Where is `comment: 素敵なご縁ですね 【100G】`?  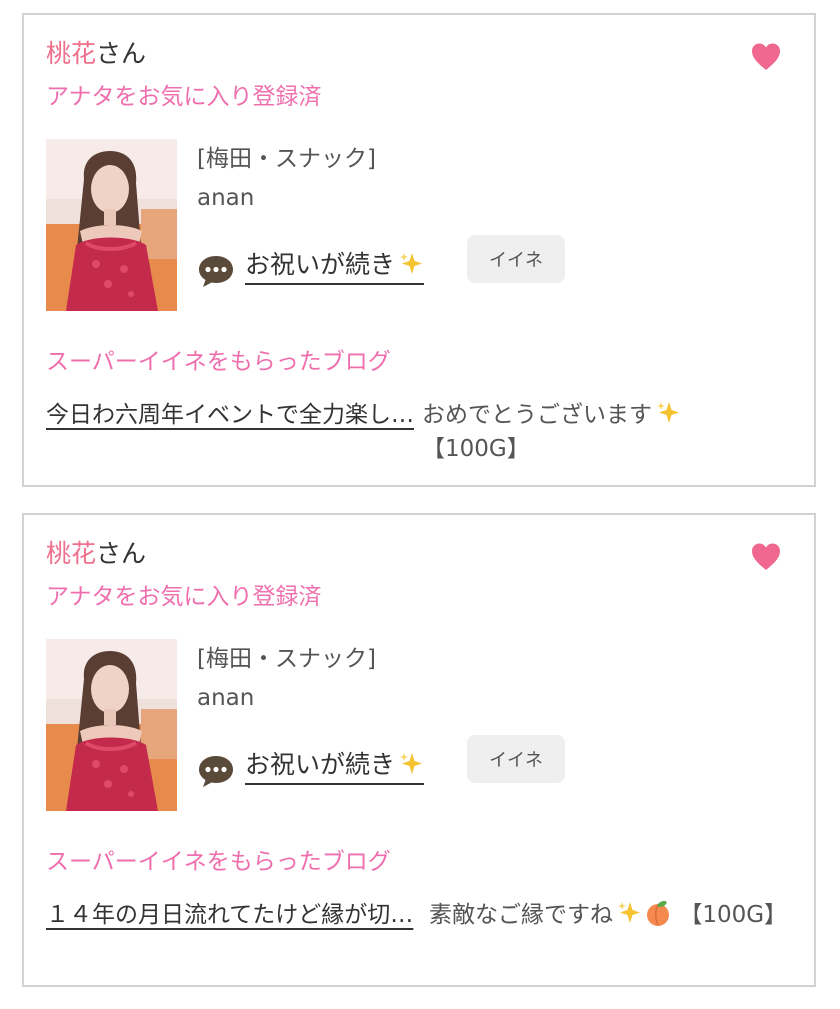 comment: 素敵なご縁ですね 【100G】 is located at coordinates (614, 915).